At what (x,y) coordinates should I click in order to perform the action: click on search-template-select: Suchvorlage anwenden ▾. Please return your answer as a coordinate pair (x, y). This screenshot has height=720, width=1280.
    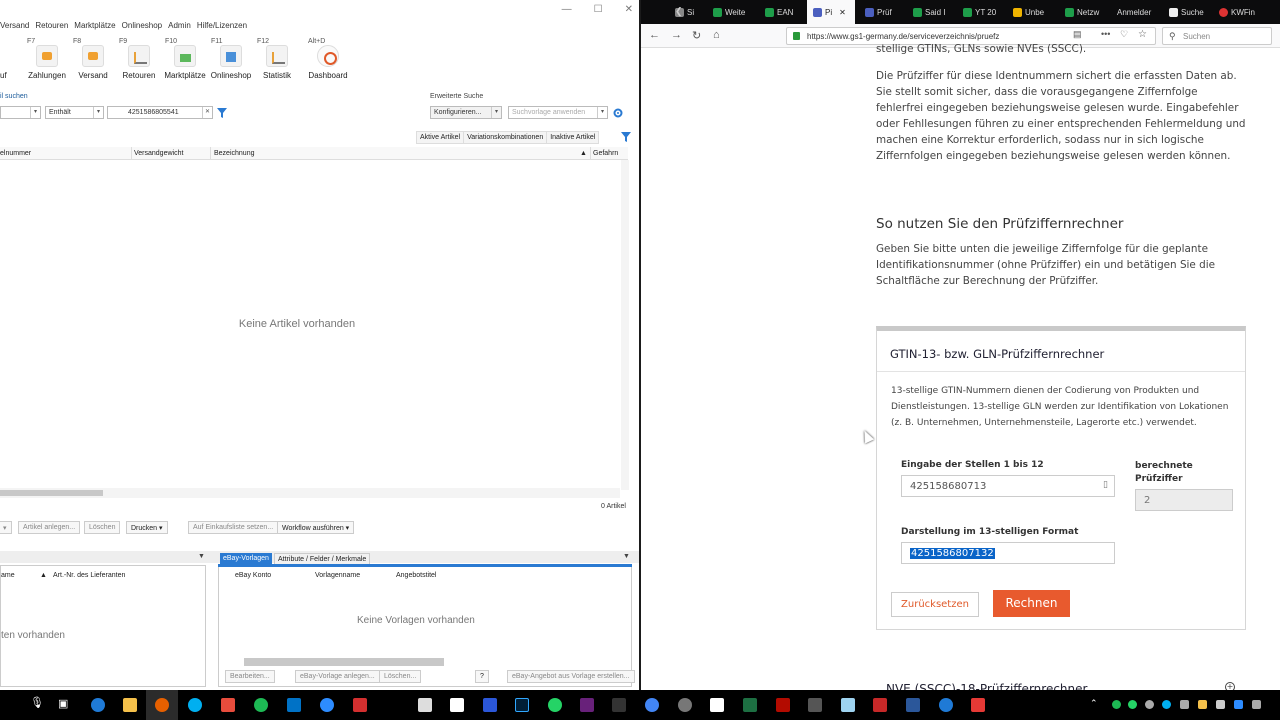
    Looking at the image, I should click on (558, 112).